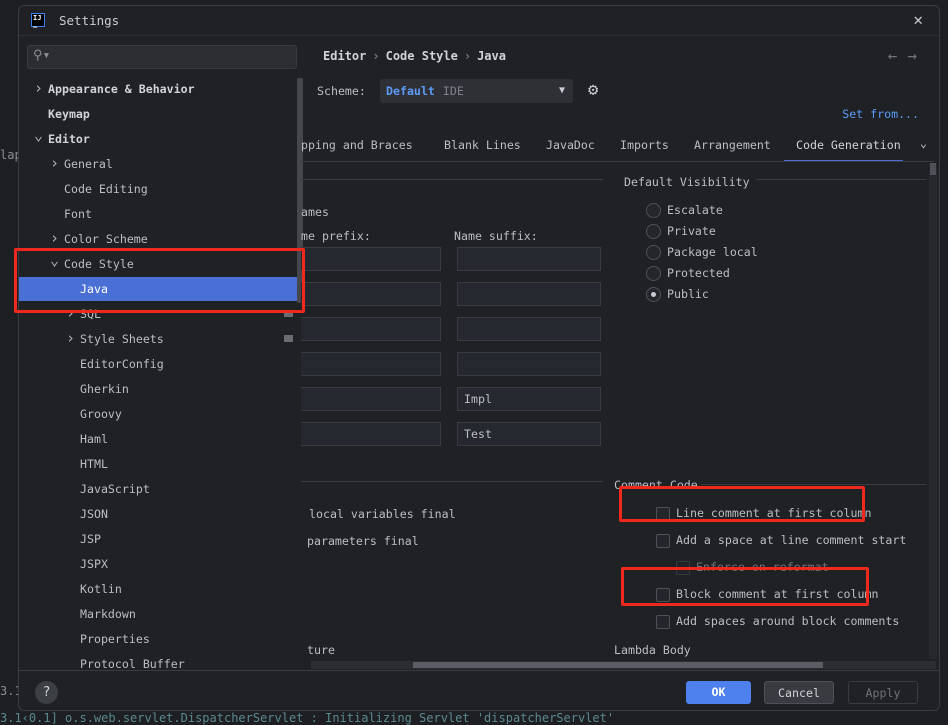  Describe the element at coordinates (593, 90) in the screenshot. I see `gear-icon: ⚙` at that location.